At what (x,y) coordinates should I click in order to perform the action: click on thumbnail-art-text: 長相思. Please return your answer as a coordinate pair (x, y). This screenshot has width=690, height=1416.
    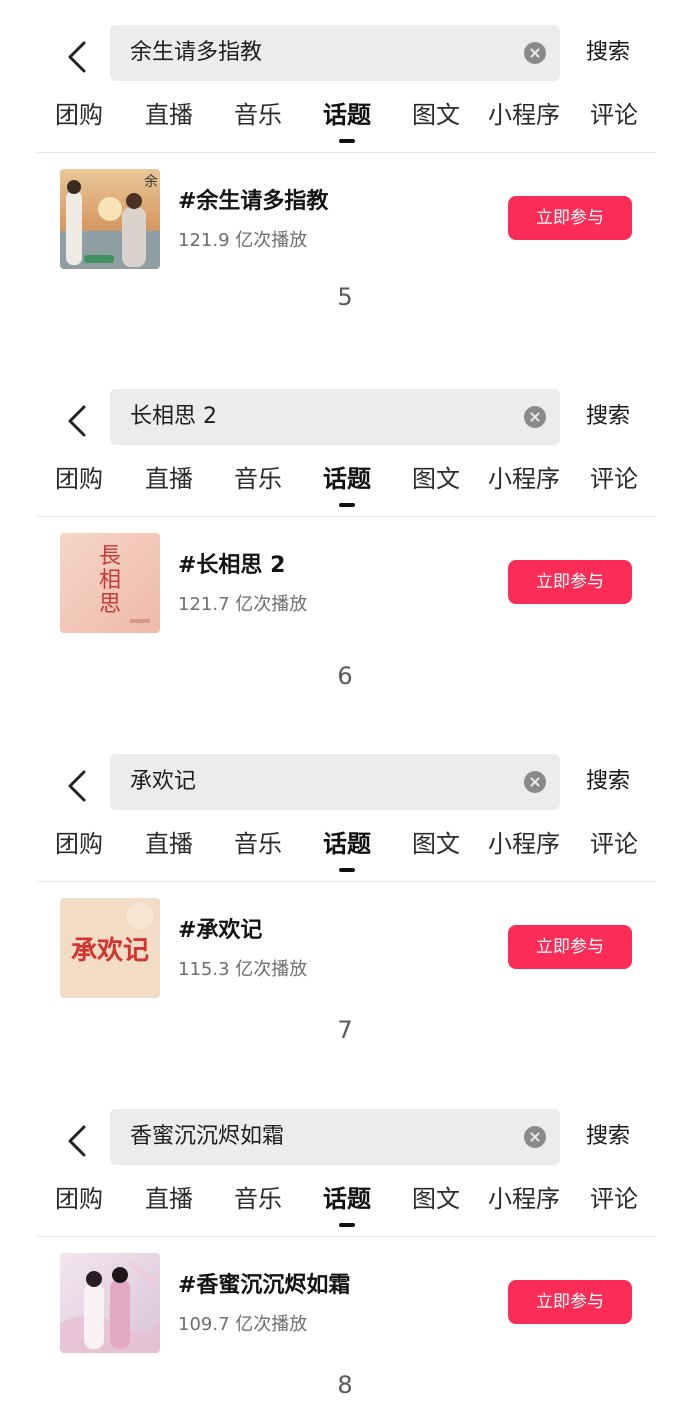
    Looking at the image, I should click on (109, 580).